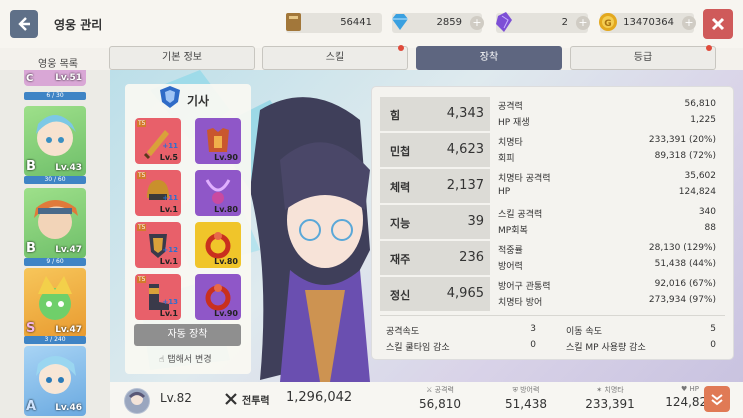  What do you see at coordinates (226, 157) in the screenshot?
I see `slot-level: Lv.90` at bounding box center [226, 157].